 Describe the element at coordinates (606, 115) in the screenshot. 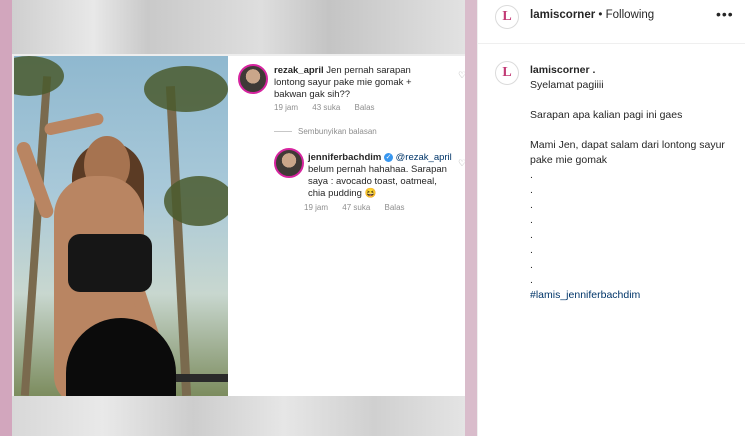

I see `caption-line: Sarapan apa kalian pagi ini gaes` at that location.